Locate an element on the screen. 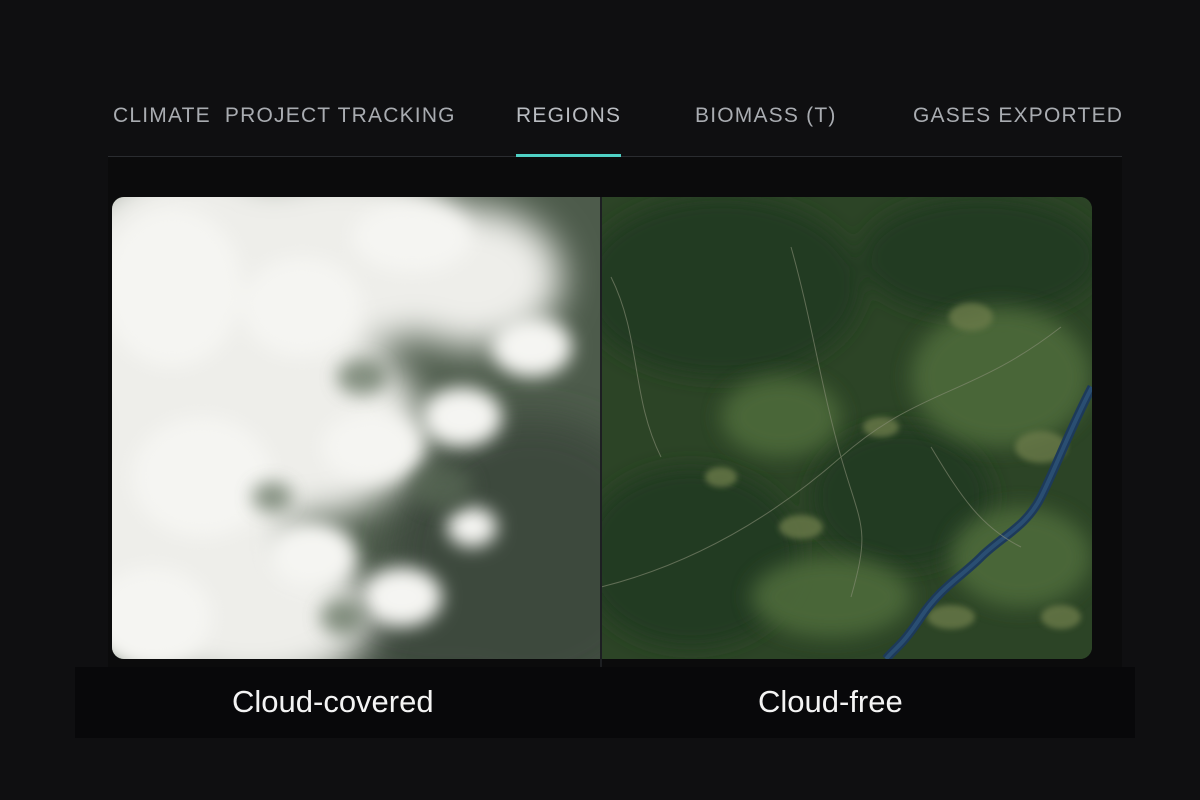 This screenshot has height=800, width=1200. comparison-divider is located at coordinates (601, 467).